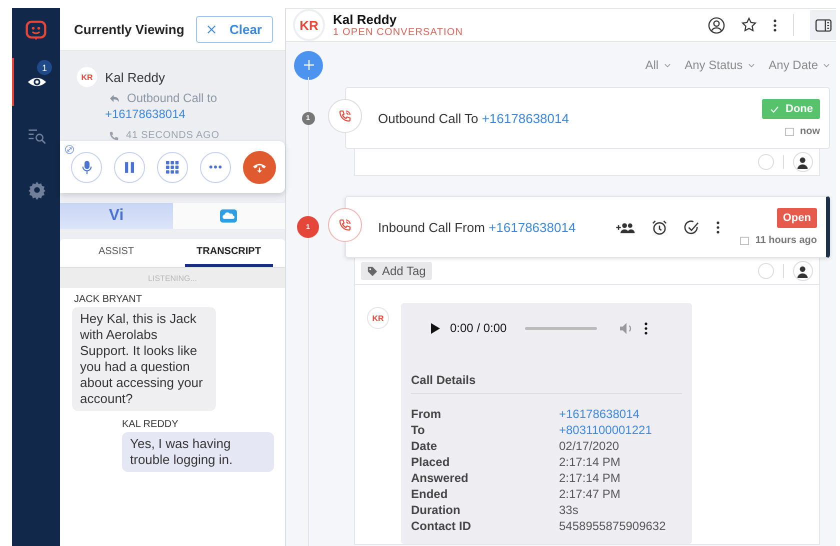 This screenshot has height=546, width=840. Describe the element at coordinates (796, 218) in the screenshot. I see `status-badge: Open` at that location.